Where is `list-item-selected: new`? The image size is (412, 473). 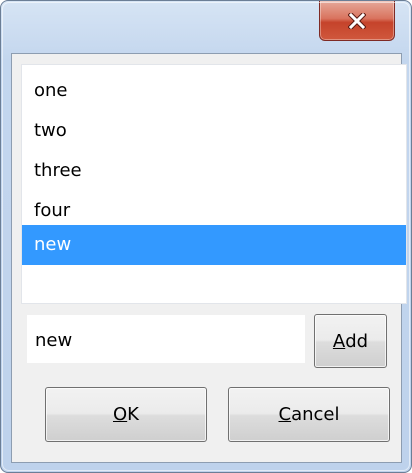
list-item-selected: new is located at coordinates (214, 245).